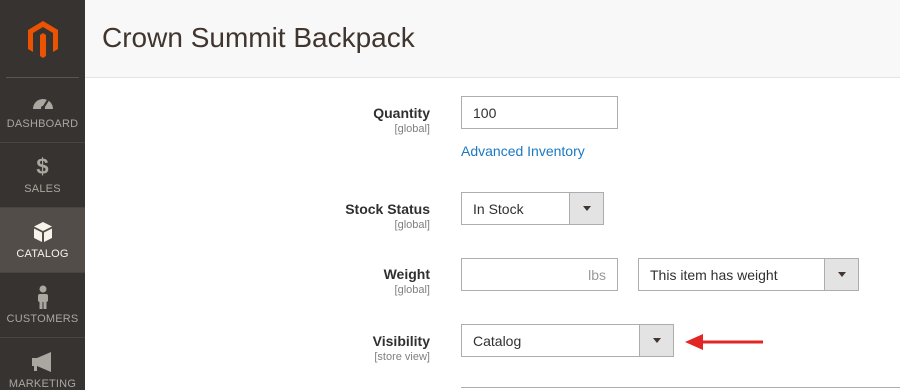 The width and height of the screenshot is (900, 390). What do you see at coordinates (539, 274) in the screenshot?
I see `weight-input: lbs` at bounding box center [539, 274].